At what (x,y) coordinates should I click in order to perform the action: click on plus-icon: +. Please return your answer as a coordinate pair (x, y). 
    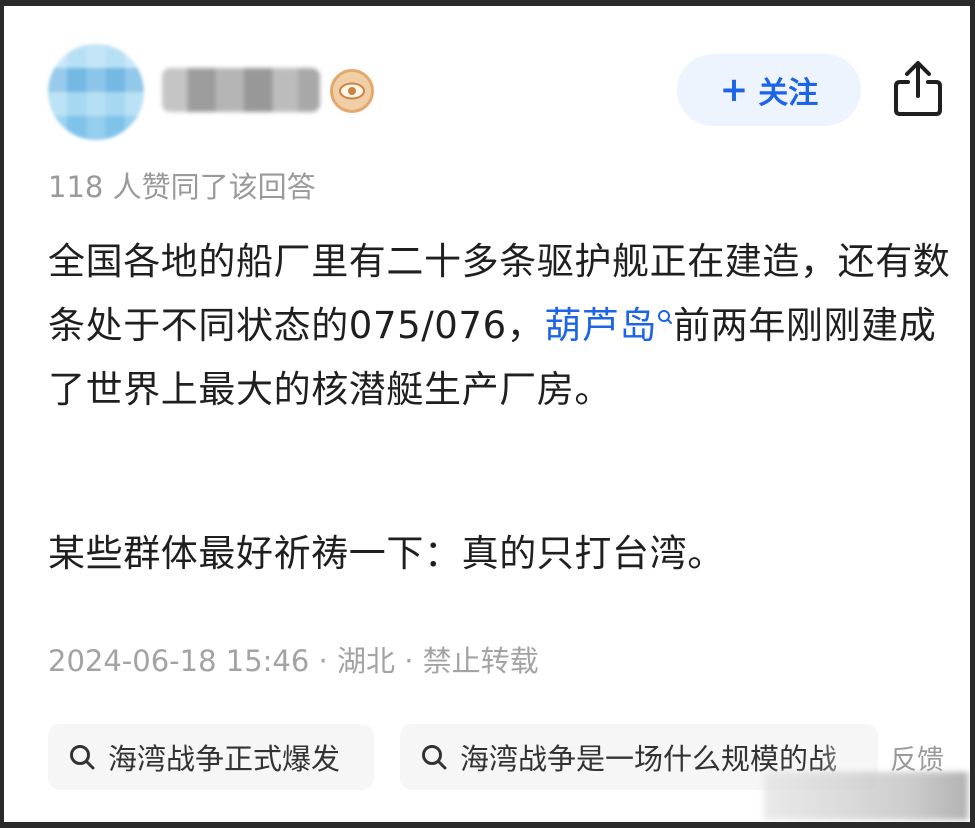
    Looking at the image, I should click on (734, 90).